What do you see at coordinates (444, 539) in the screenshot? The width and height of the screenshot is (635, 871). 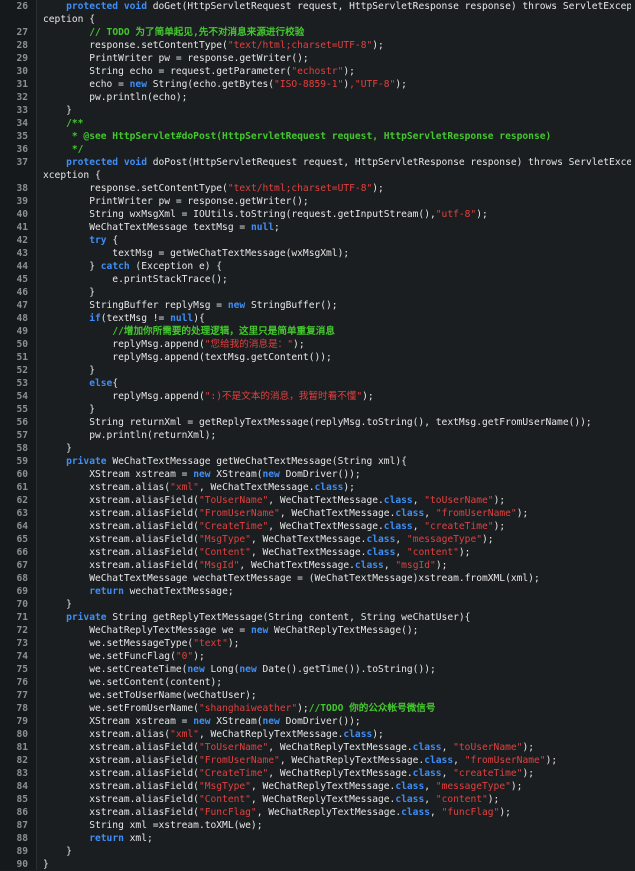 I see `code-token: "messageType"` at bounding box center [444, 539].